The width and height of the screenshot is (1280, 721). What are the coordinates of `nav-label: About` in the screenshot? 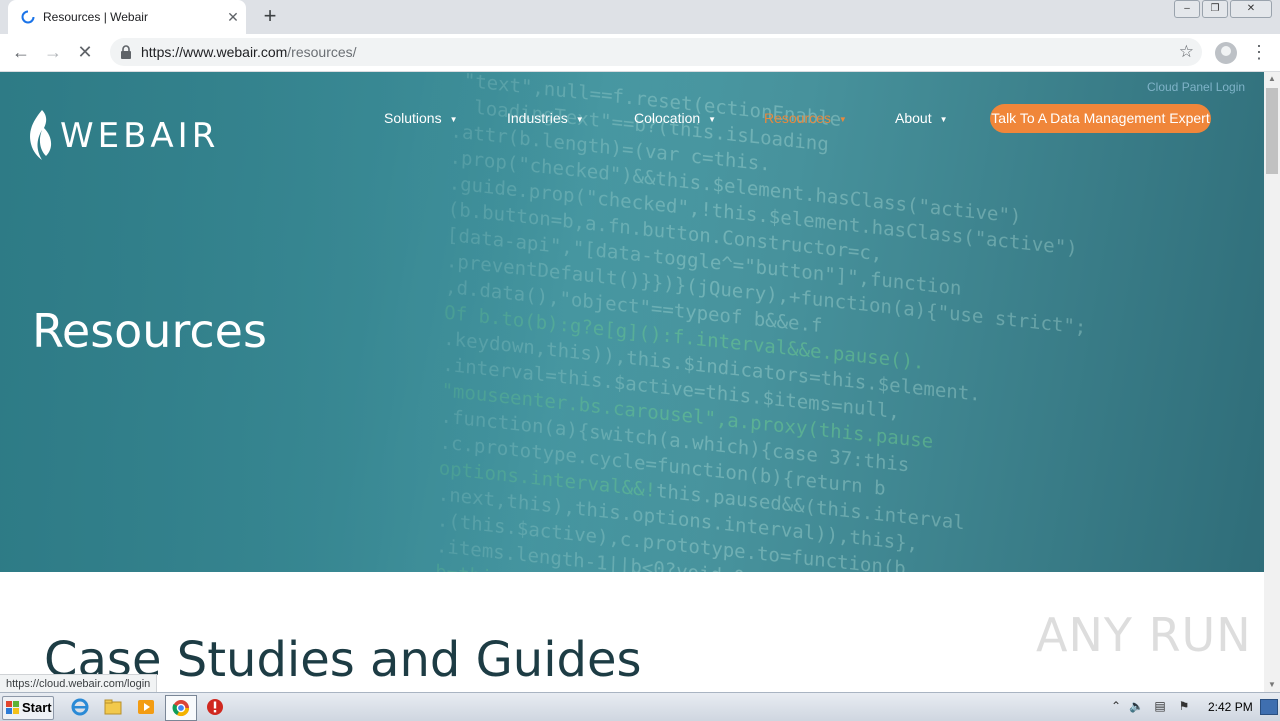 It's located at (913, 118).